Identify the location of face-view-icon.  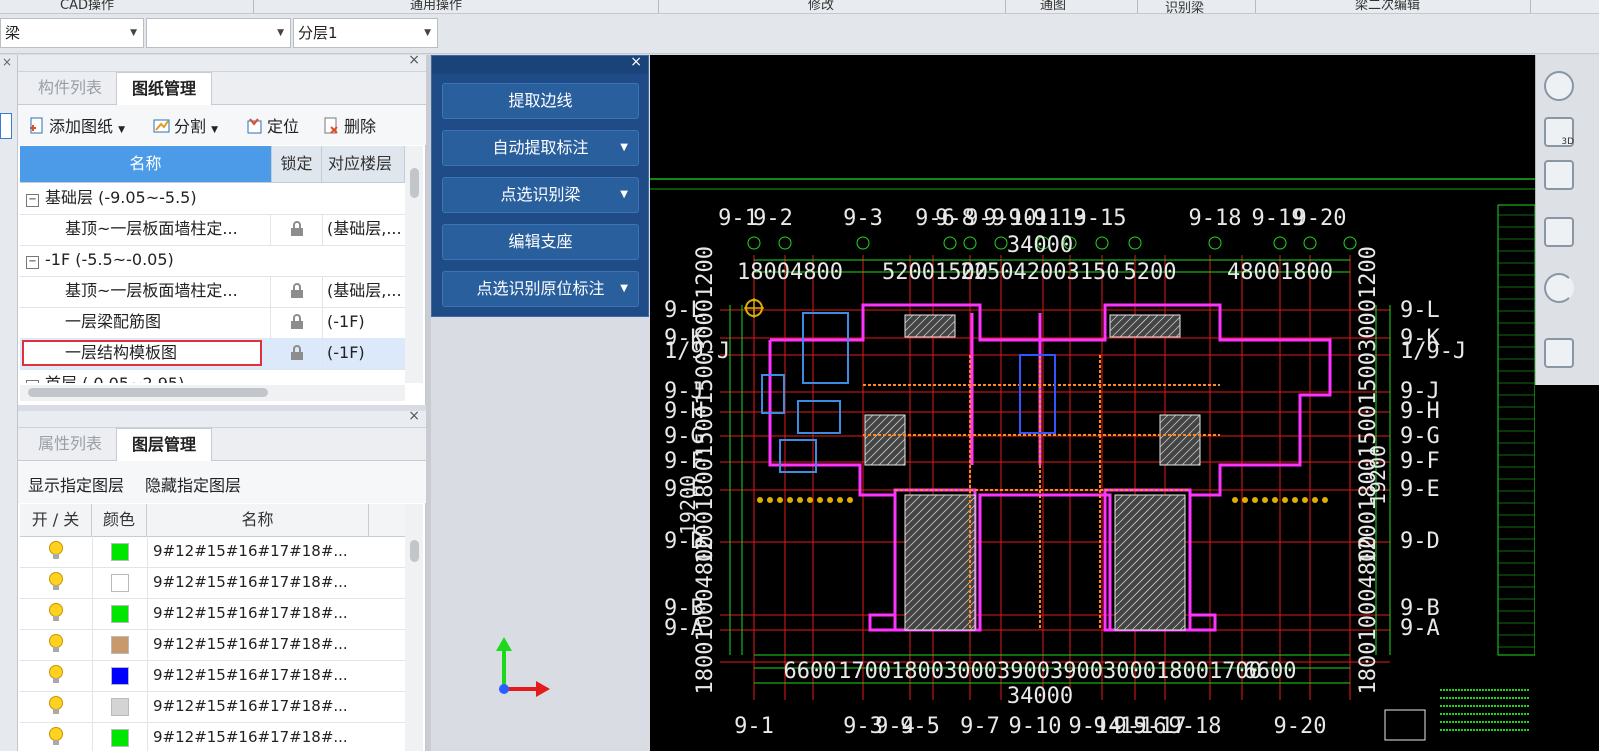
(1559, 232).